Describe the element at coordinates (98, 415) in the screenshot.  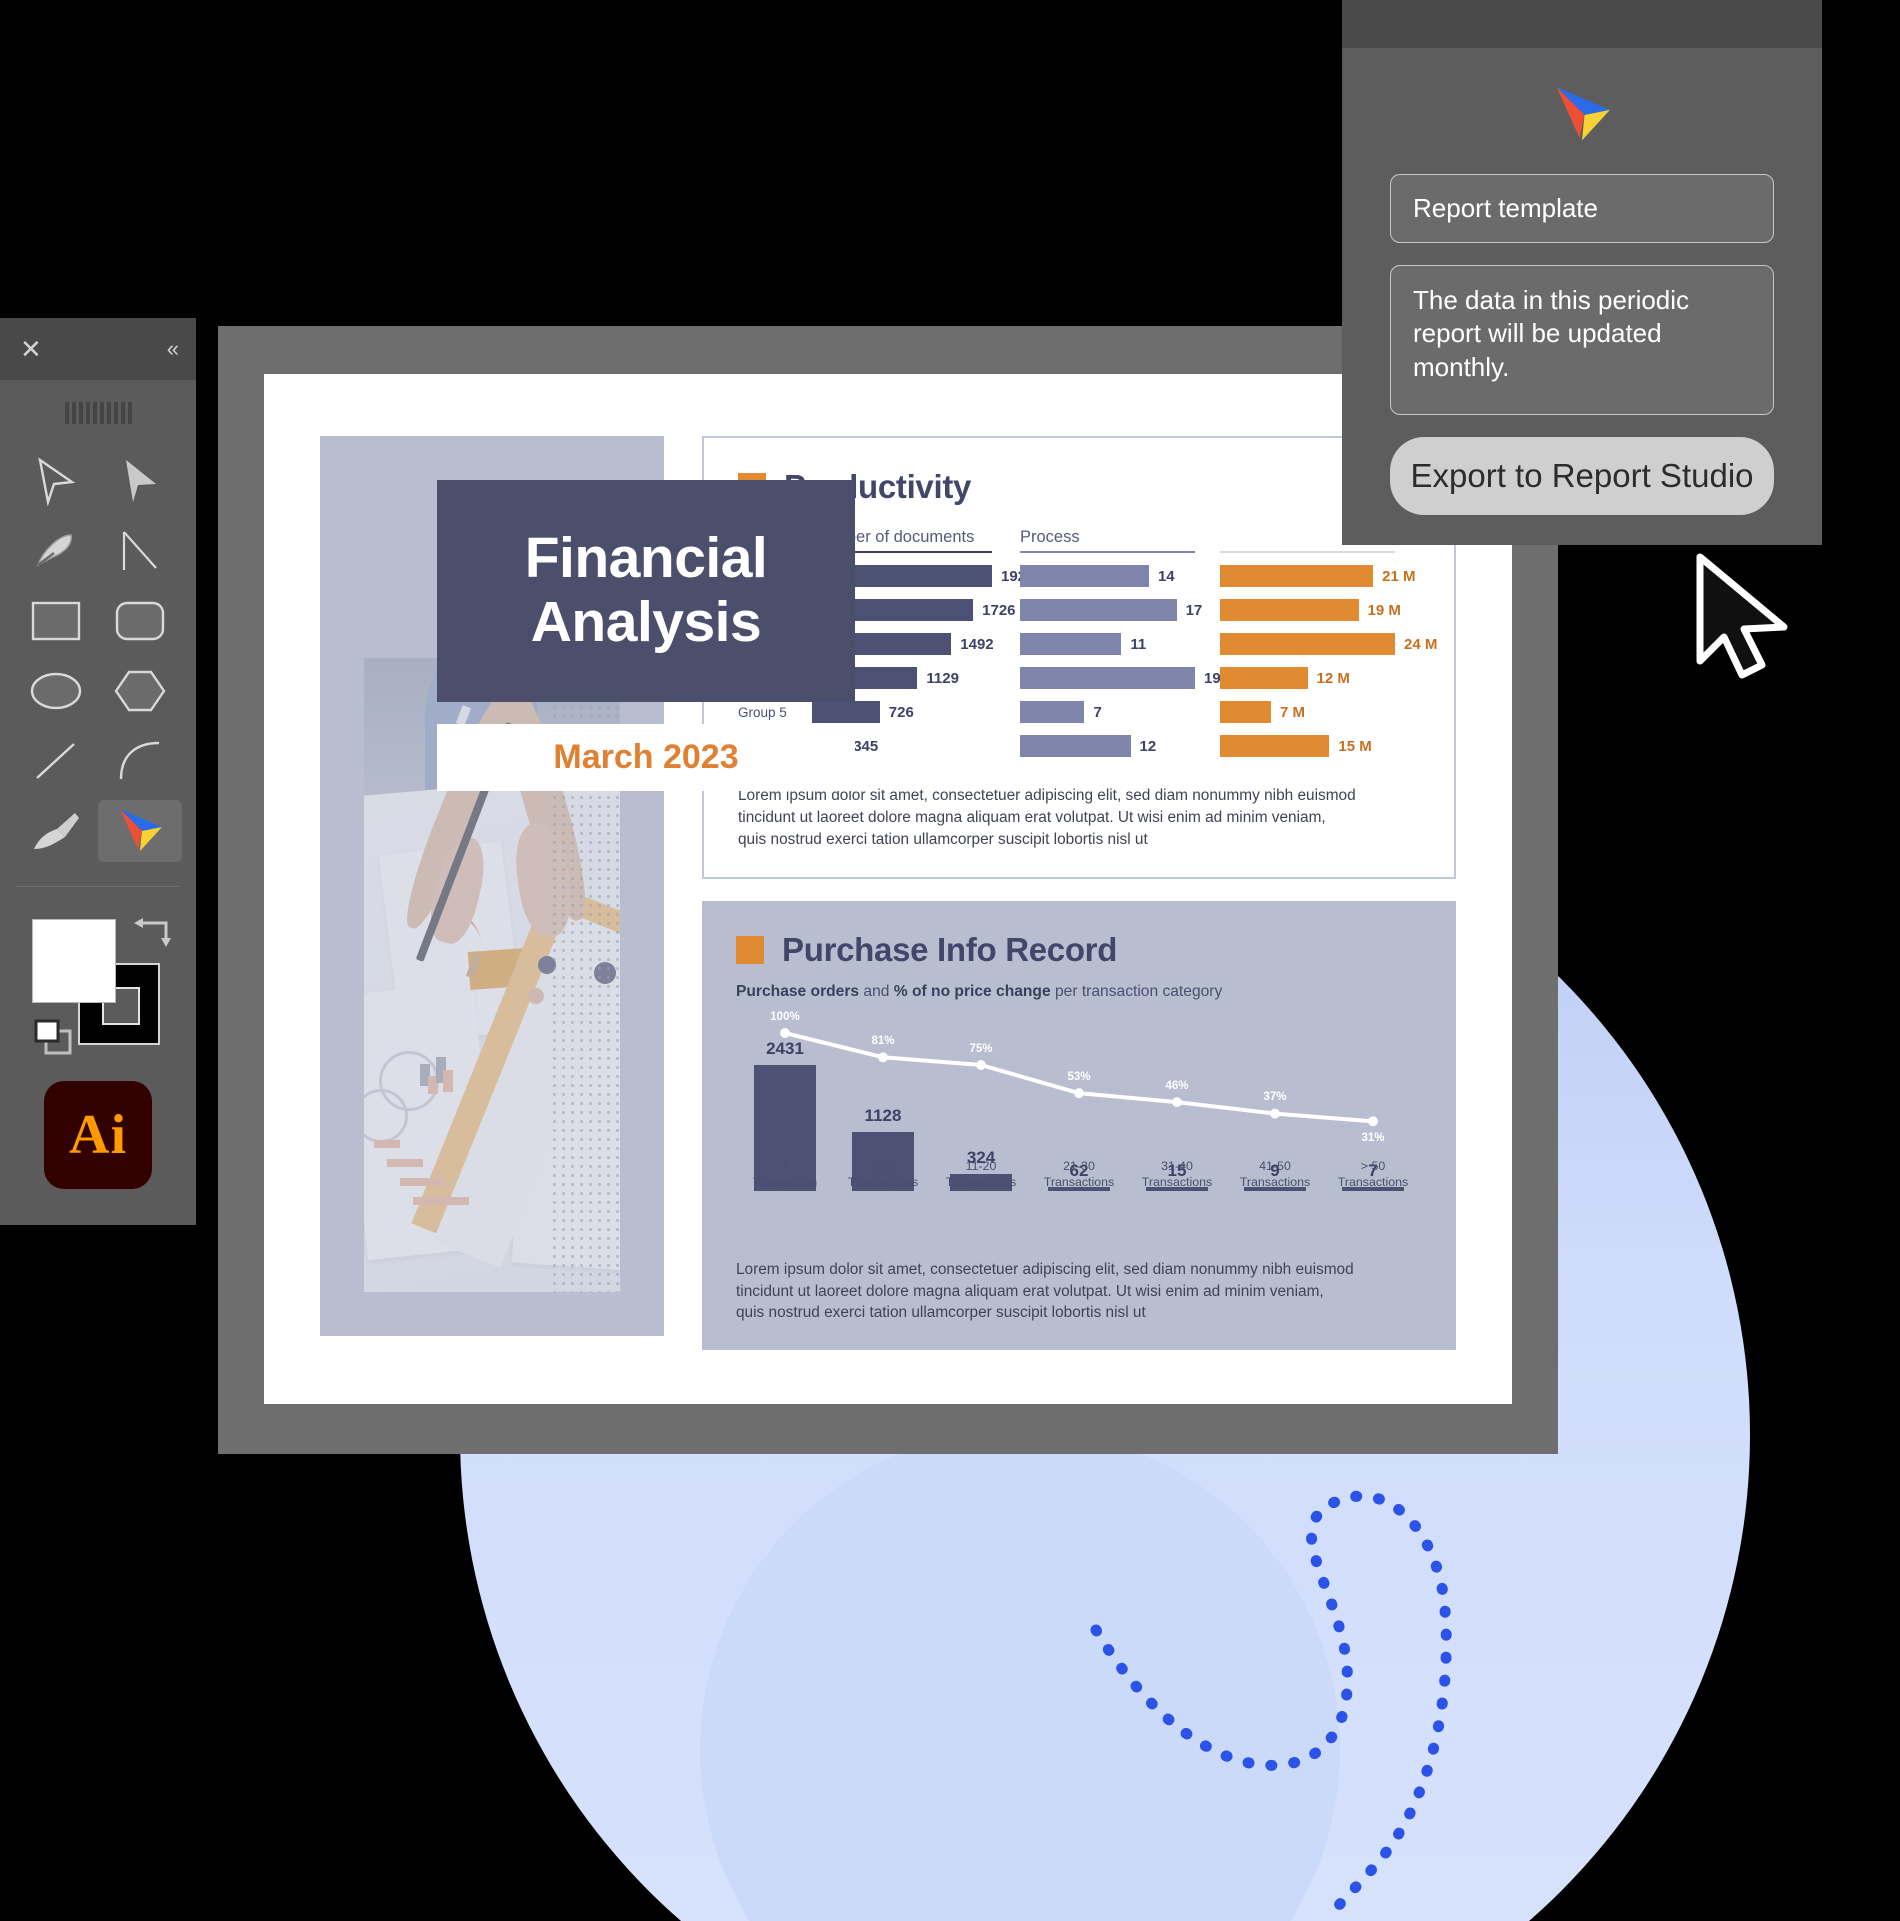
I see `panel-grip-handle` at that location.